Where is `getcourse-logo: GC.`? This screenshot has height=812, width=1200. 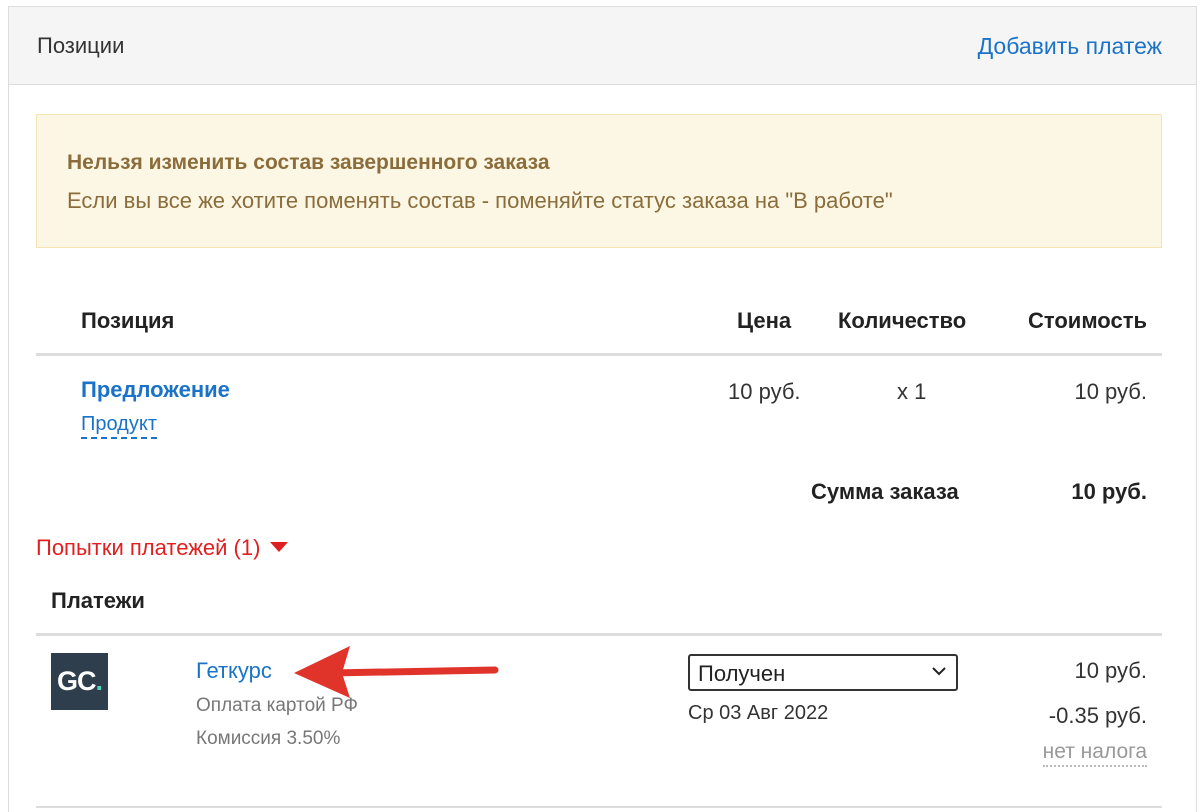
getcourse-logo: GC. is located at coordinates (79, 681).